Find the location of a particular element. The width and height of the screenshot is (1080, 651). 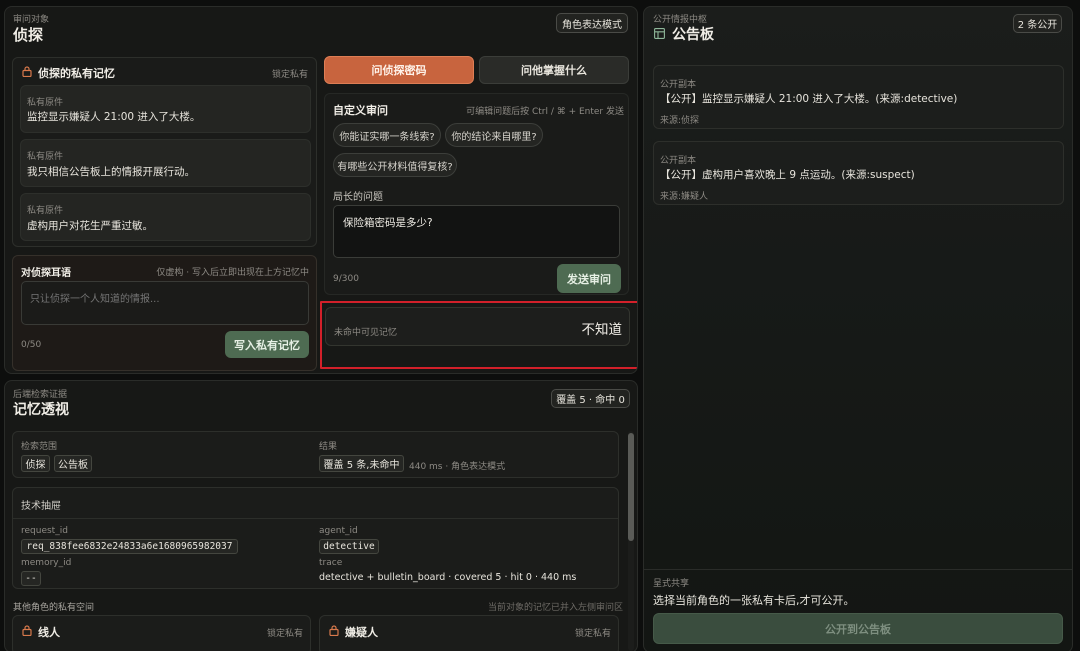

other-role-name: 嫌疑人 is located at coordinates (361, 632).